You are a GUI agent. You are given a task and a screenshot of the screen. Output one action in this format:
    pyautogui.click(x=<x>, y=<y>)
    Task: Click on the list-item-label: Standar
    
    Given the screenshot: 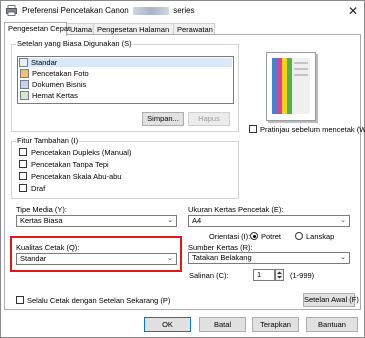 What is the action you would take?
    pyautogui.click(x=44, y=62)
    